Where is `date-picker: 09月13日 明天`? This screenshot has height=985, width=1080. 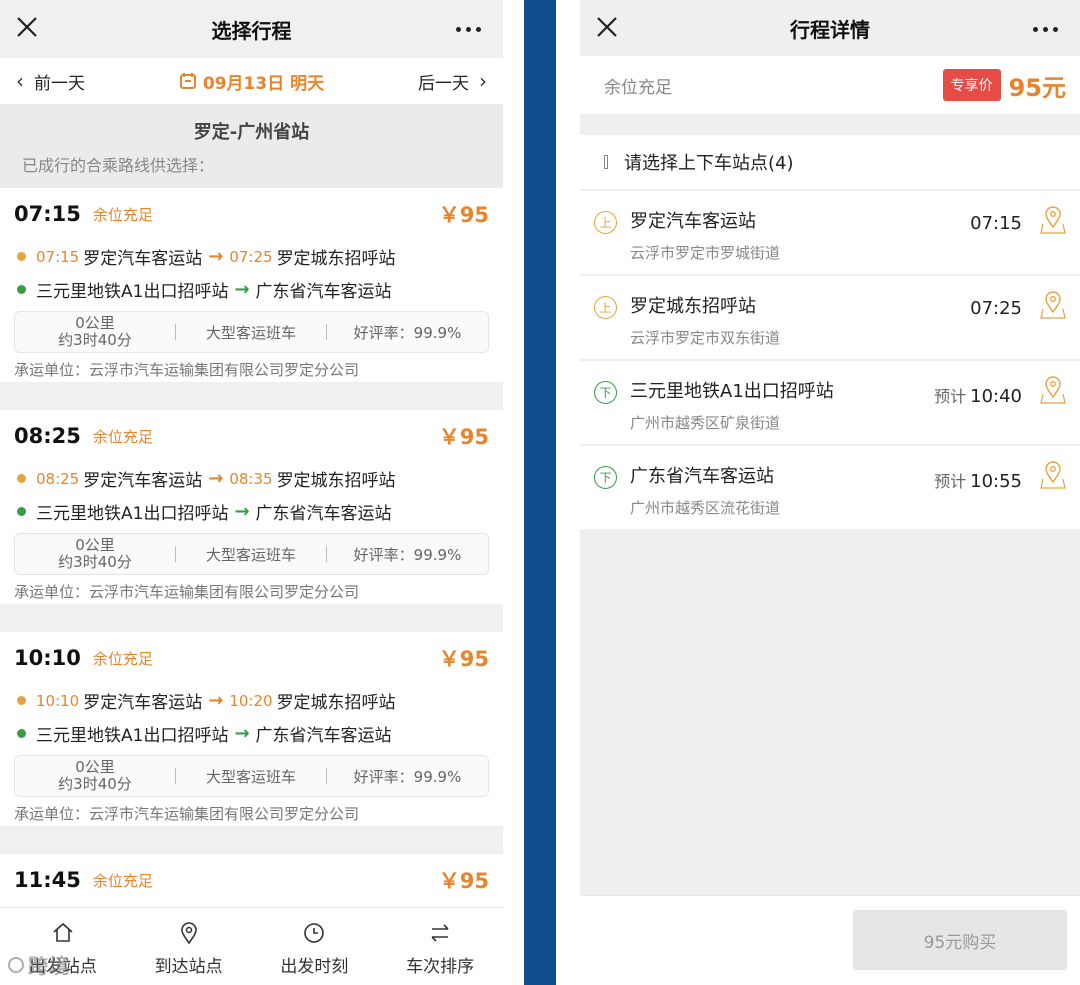
date-picker: 09月13日 明天 is located at coordinates (251, 81).